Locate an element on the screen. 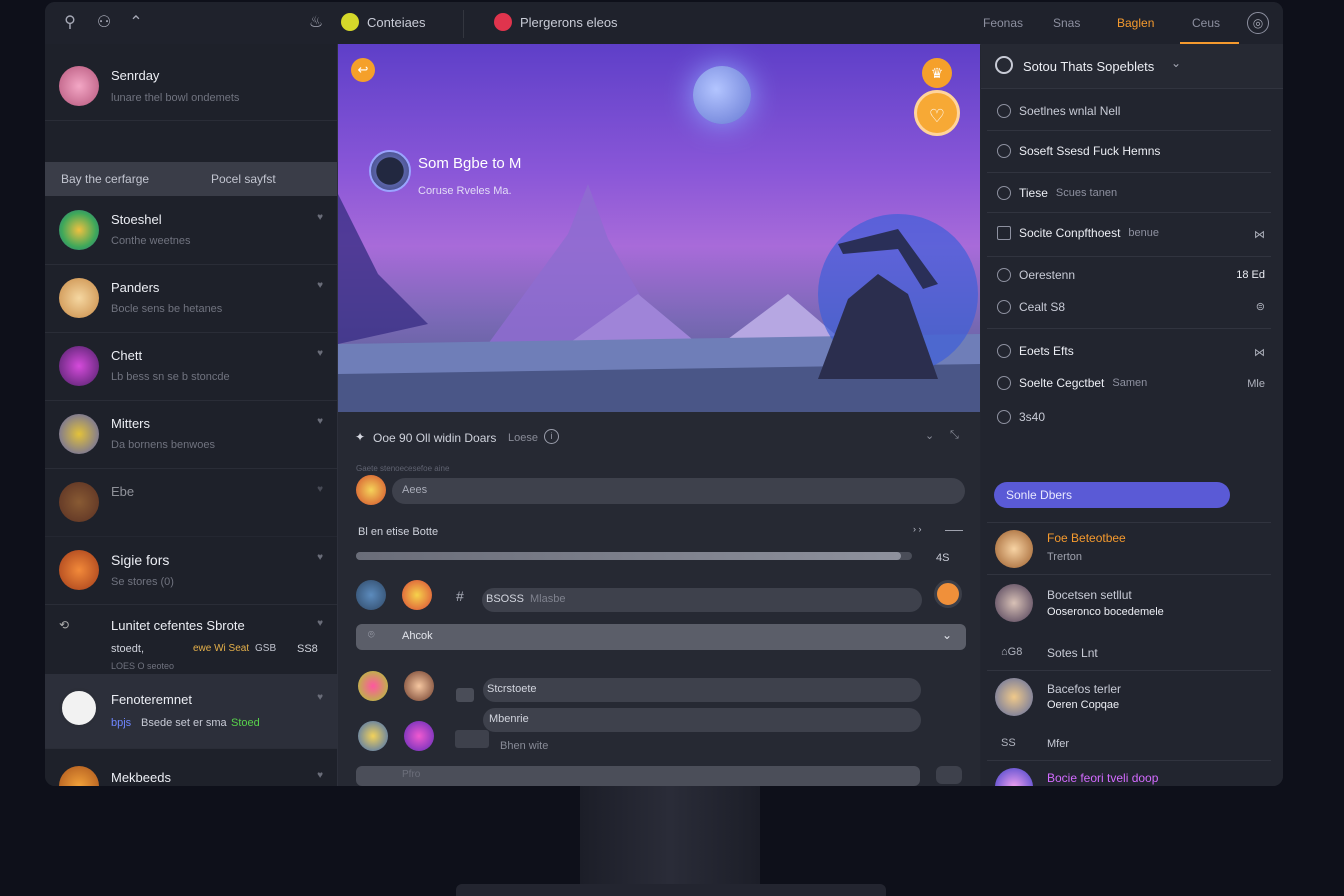 This screenshot has height=896, width=1344. friend-name: Sotes Lnt is located at coordinates (1072, 653).